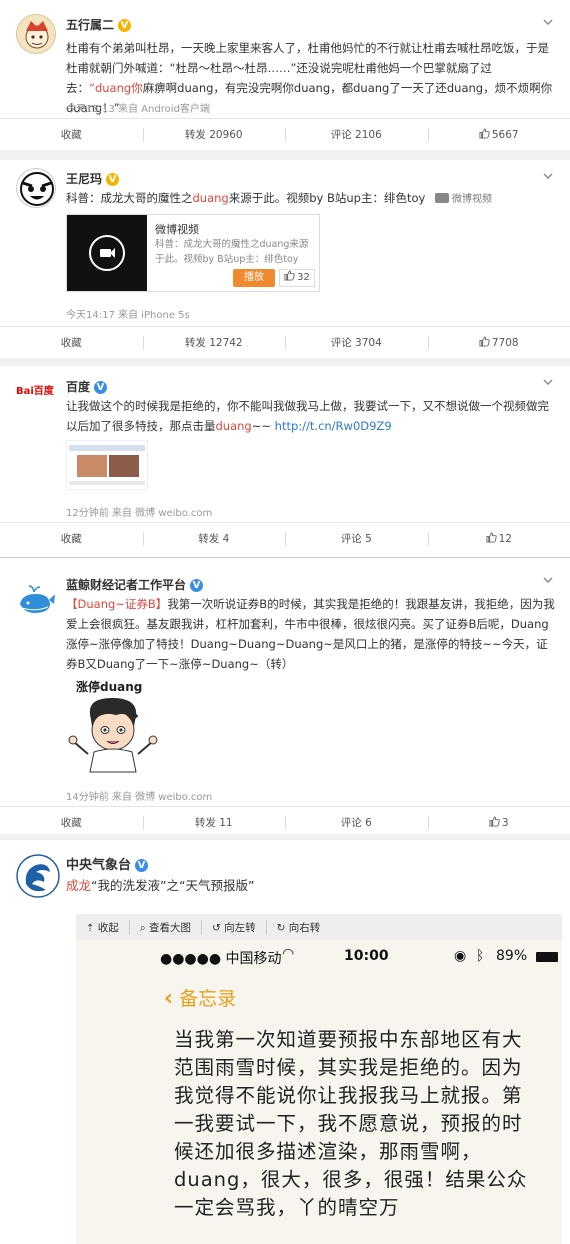 Image resolution: width=570 pixels, height=1244 pixels. What do you see at coordinates (480, 956) in the screenshot?
I see `bluetooth-icon: ᛒ` at bounding box center [480, 956].